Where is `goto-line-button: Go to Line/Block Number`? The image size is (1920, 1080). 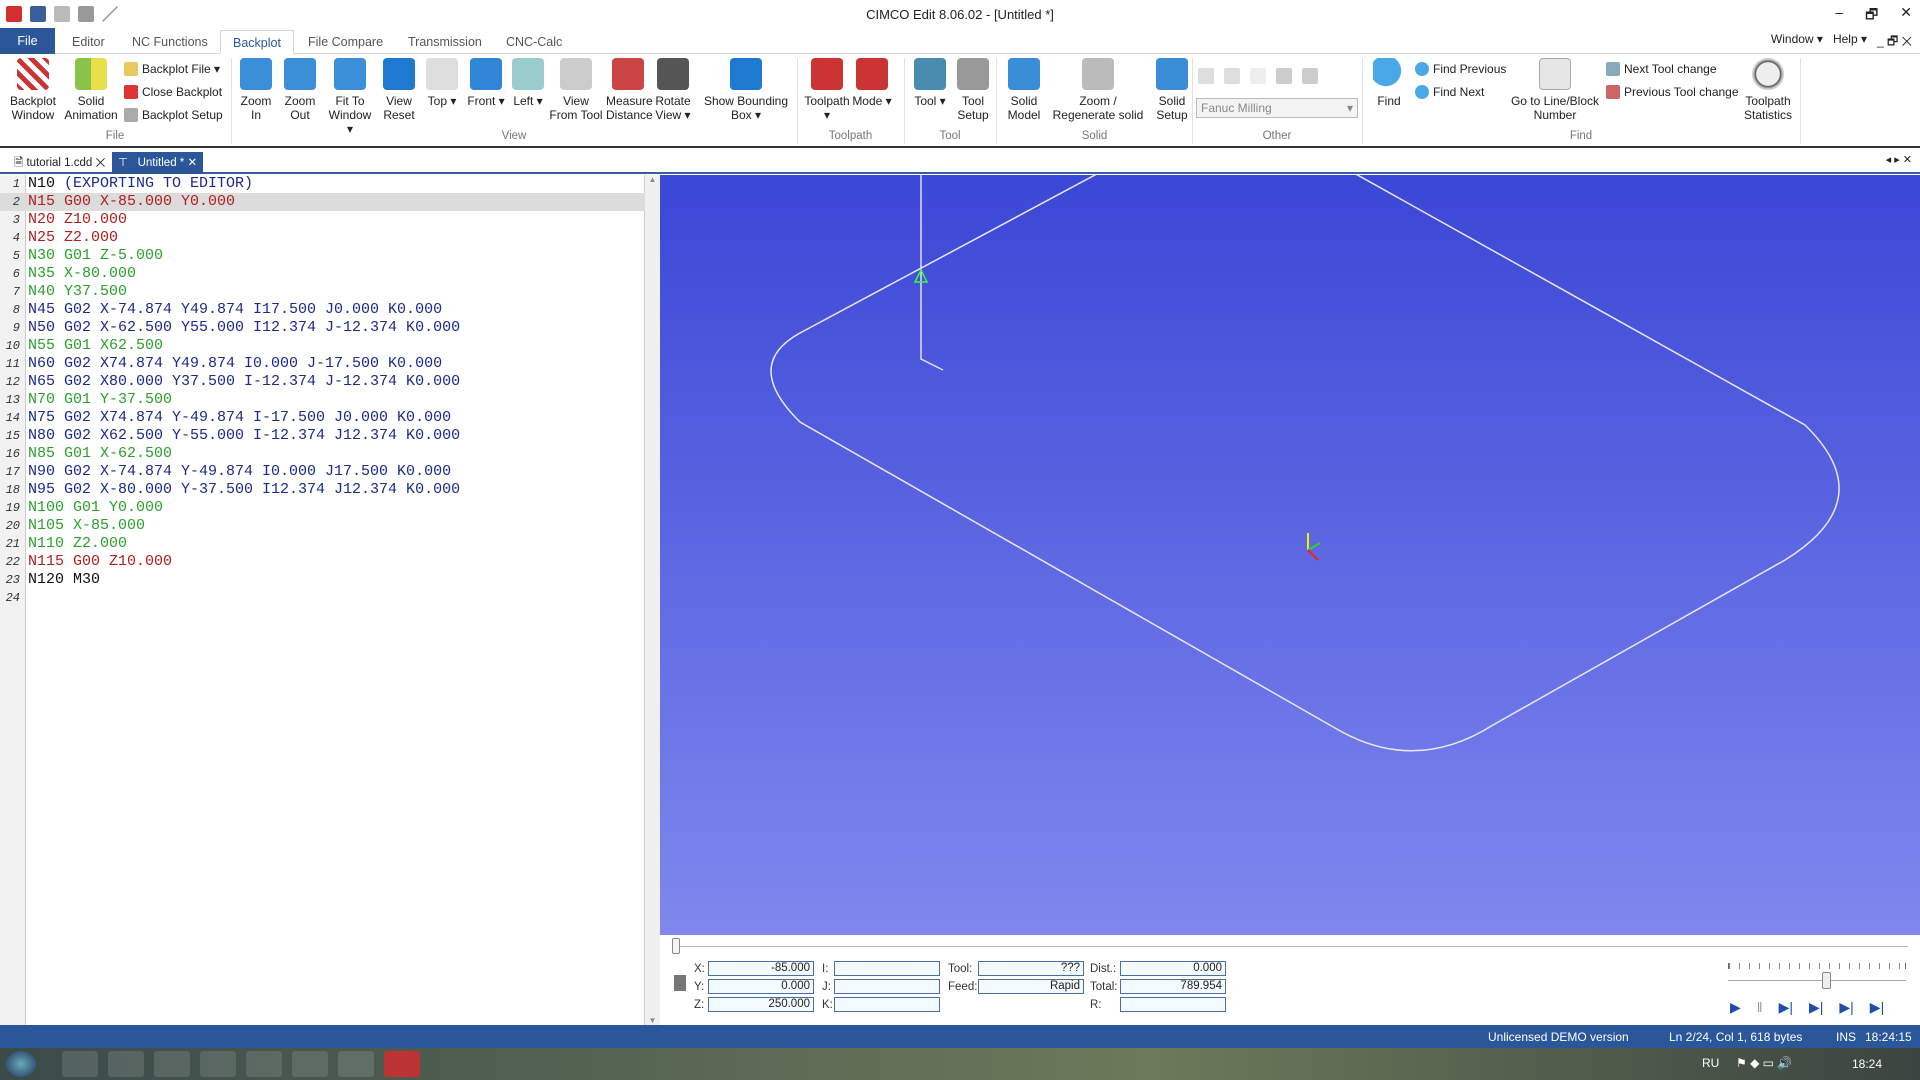 goto-line-button: Go to Line/Block Number is located at coordinates (1555, 90).